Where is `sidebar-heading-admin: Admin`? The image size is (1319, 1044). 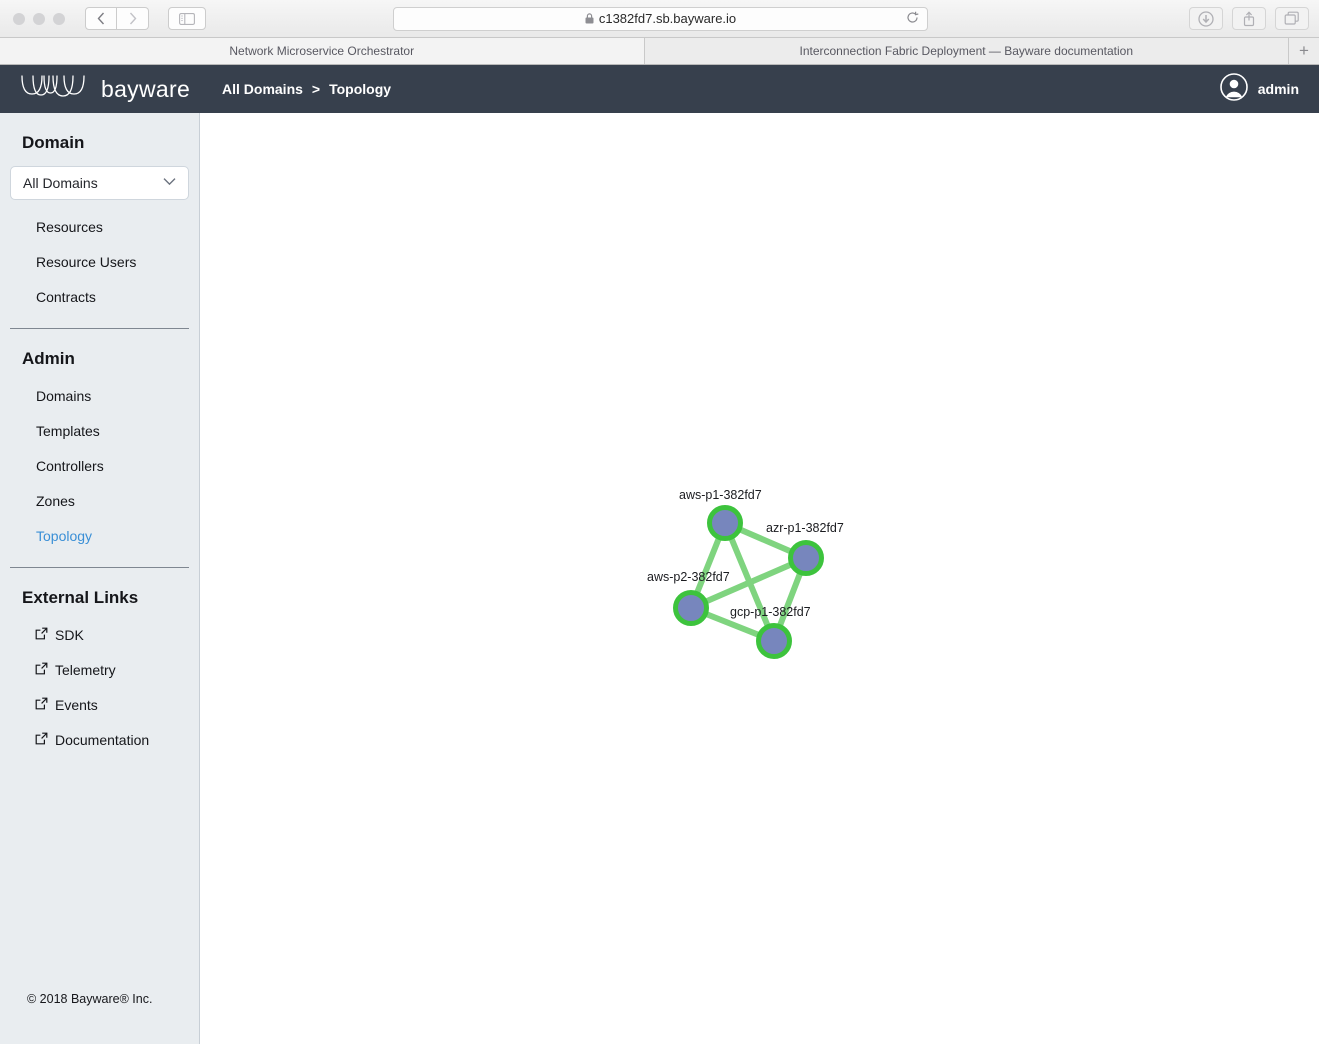 sidebar-heading-admin: Admin is located at coordinates (48, 358).